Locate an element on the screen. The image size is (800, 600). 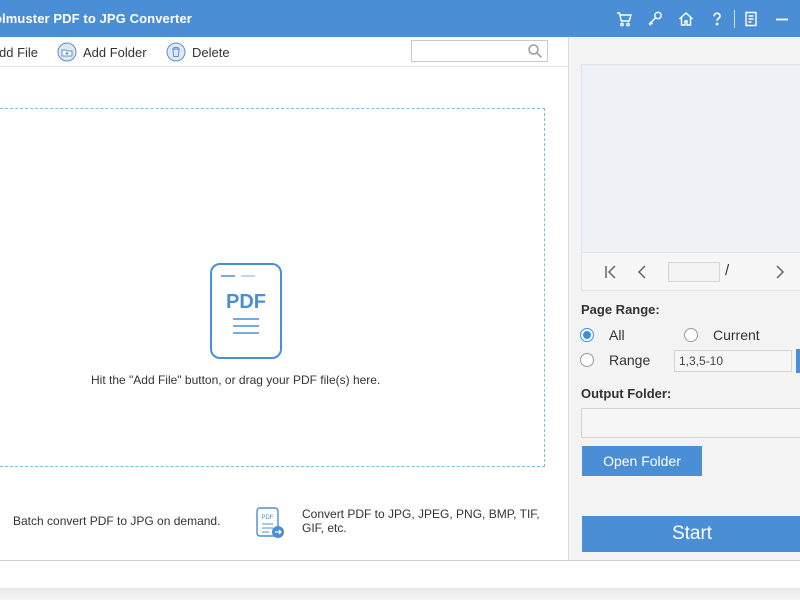
toolbar: dd File Add Folder Delete is located at coordinates (284, 52).